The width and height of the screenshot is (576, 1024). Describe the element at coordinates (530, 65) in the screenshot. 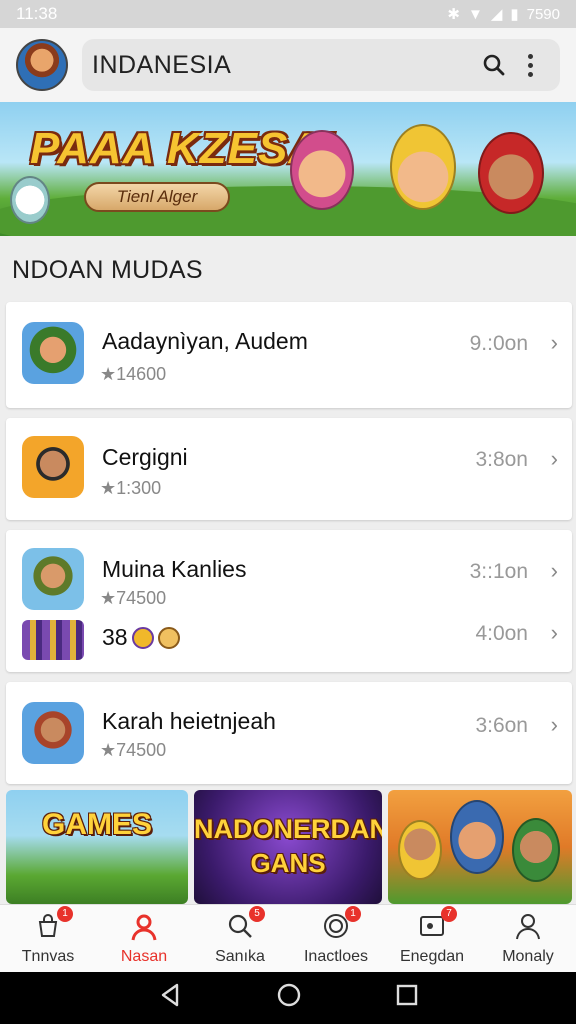

I see `more-menu-icon` at that location.